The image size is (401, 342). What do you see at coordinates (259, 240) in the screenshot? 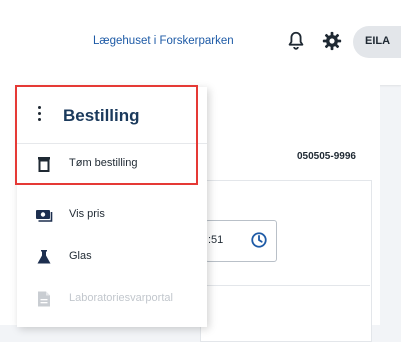
I see `clock-icon` at bounding box center [259, 240].